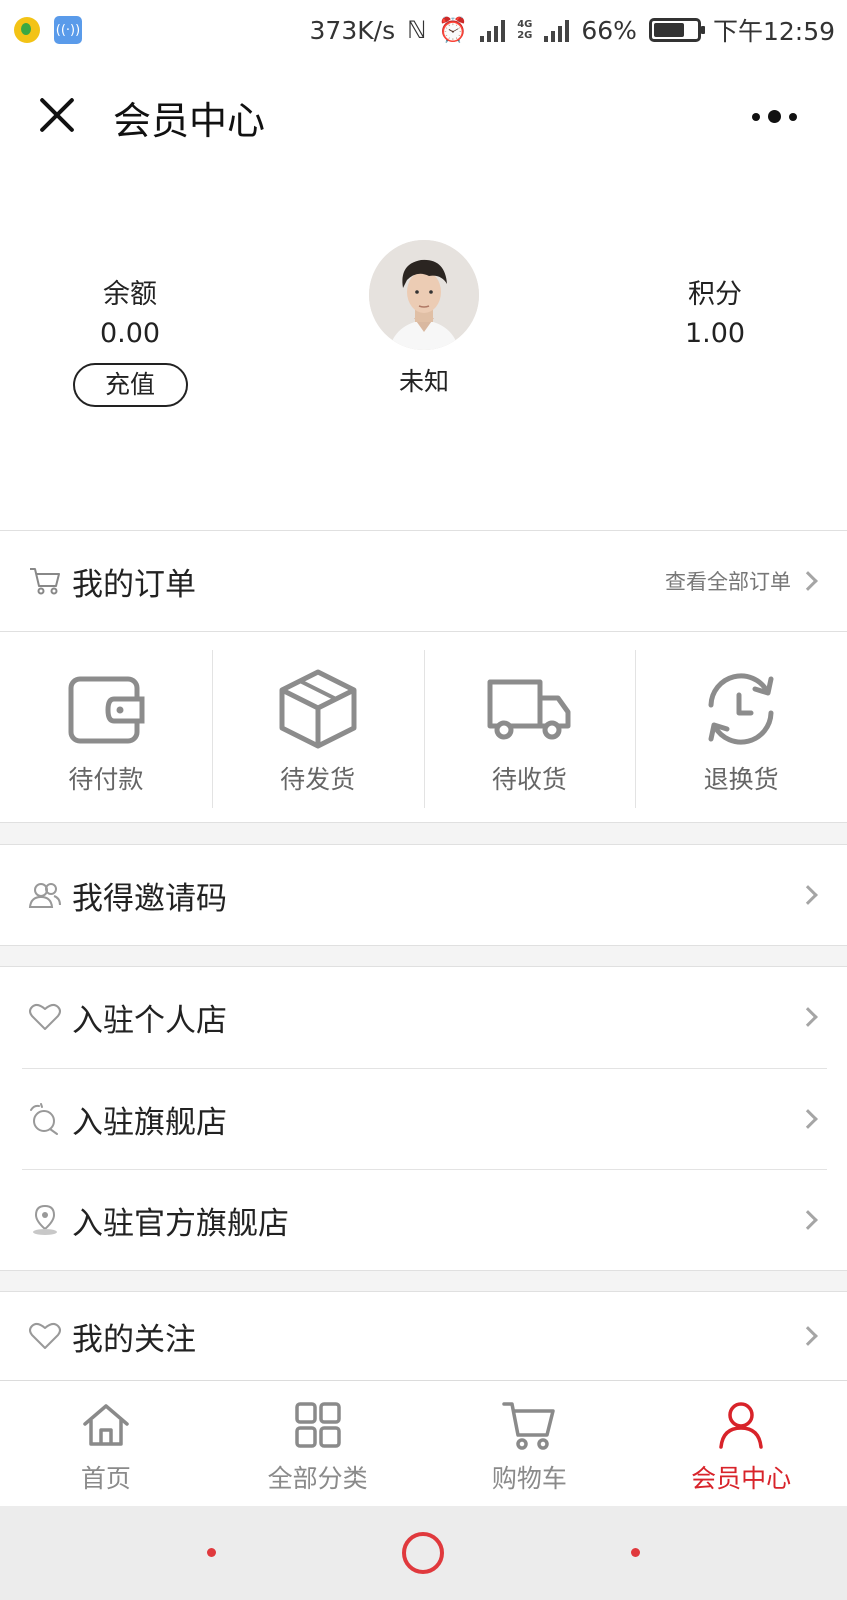 Image resolution: width=847 pixels, height=1600 pixels. I want to click on order-status-pending-payment: 待付款, so click(106, 727).